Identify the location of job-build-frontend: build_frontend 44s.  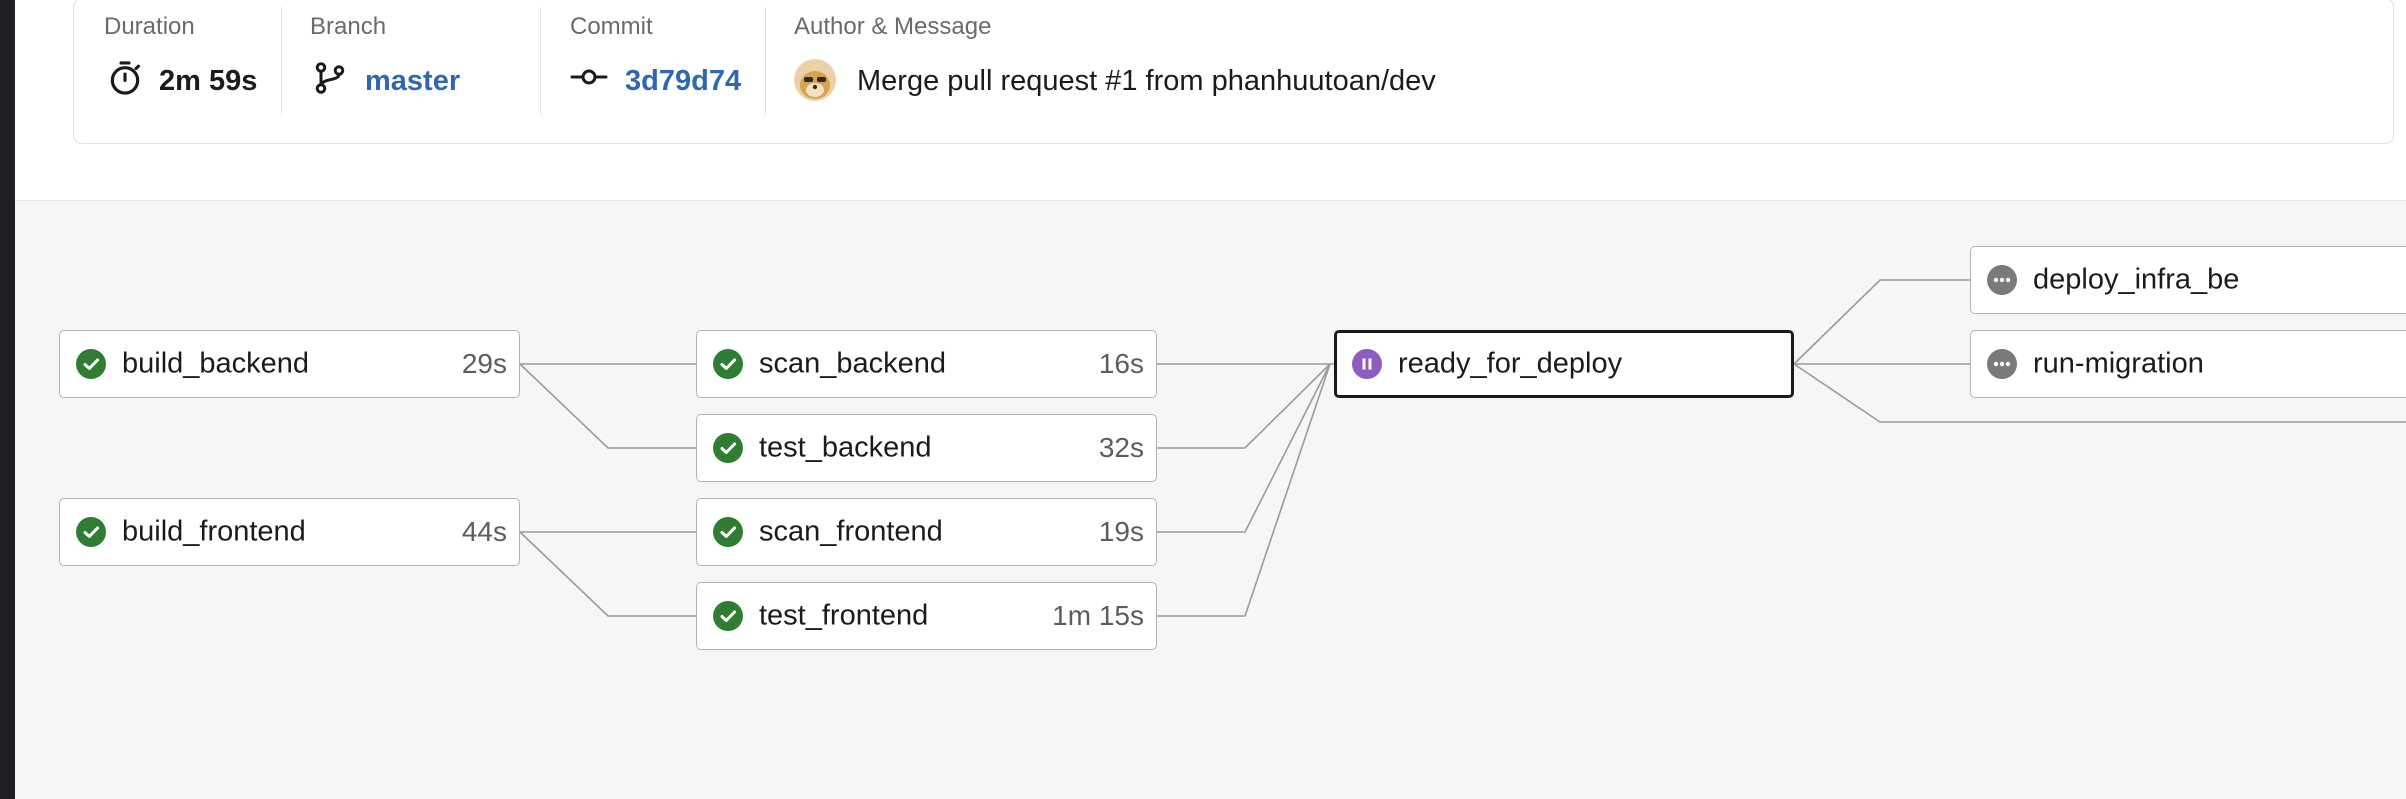
(289, 532).